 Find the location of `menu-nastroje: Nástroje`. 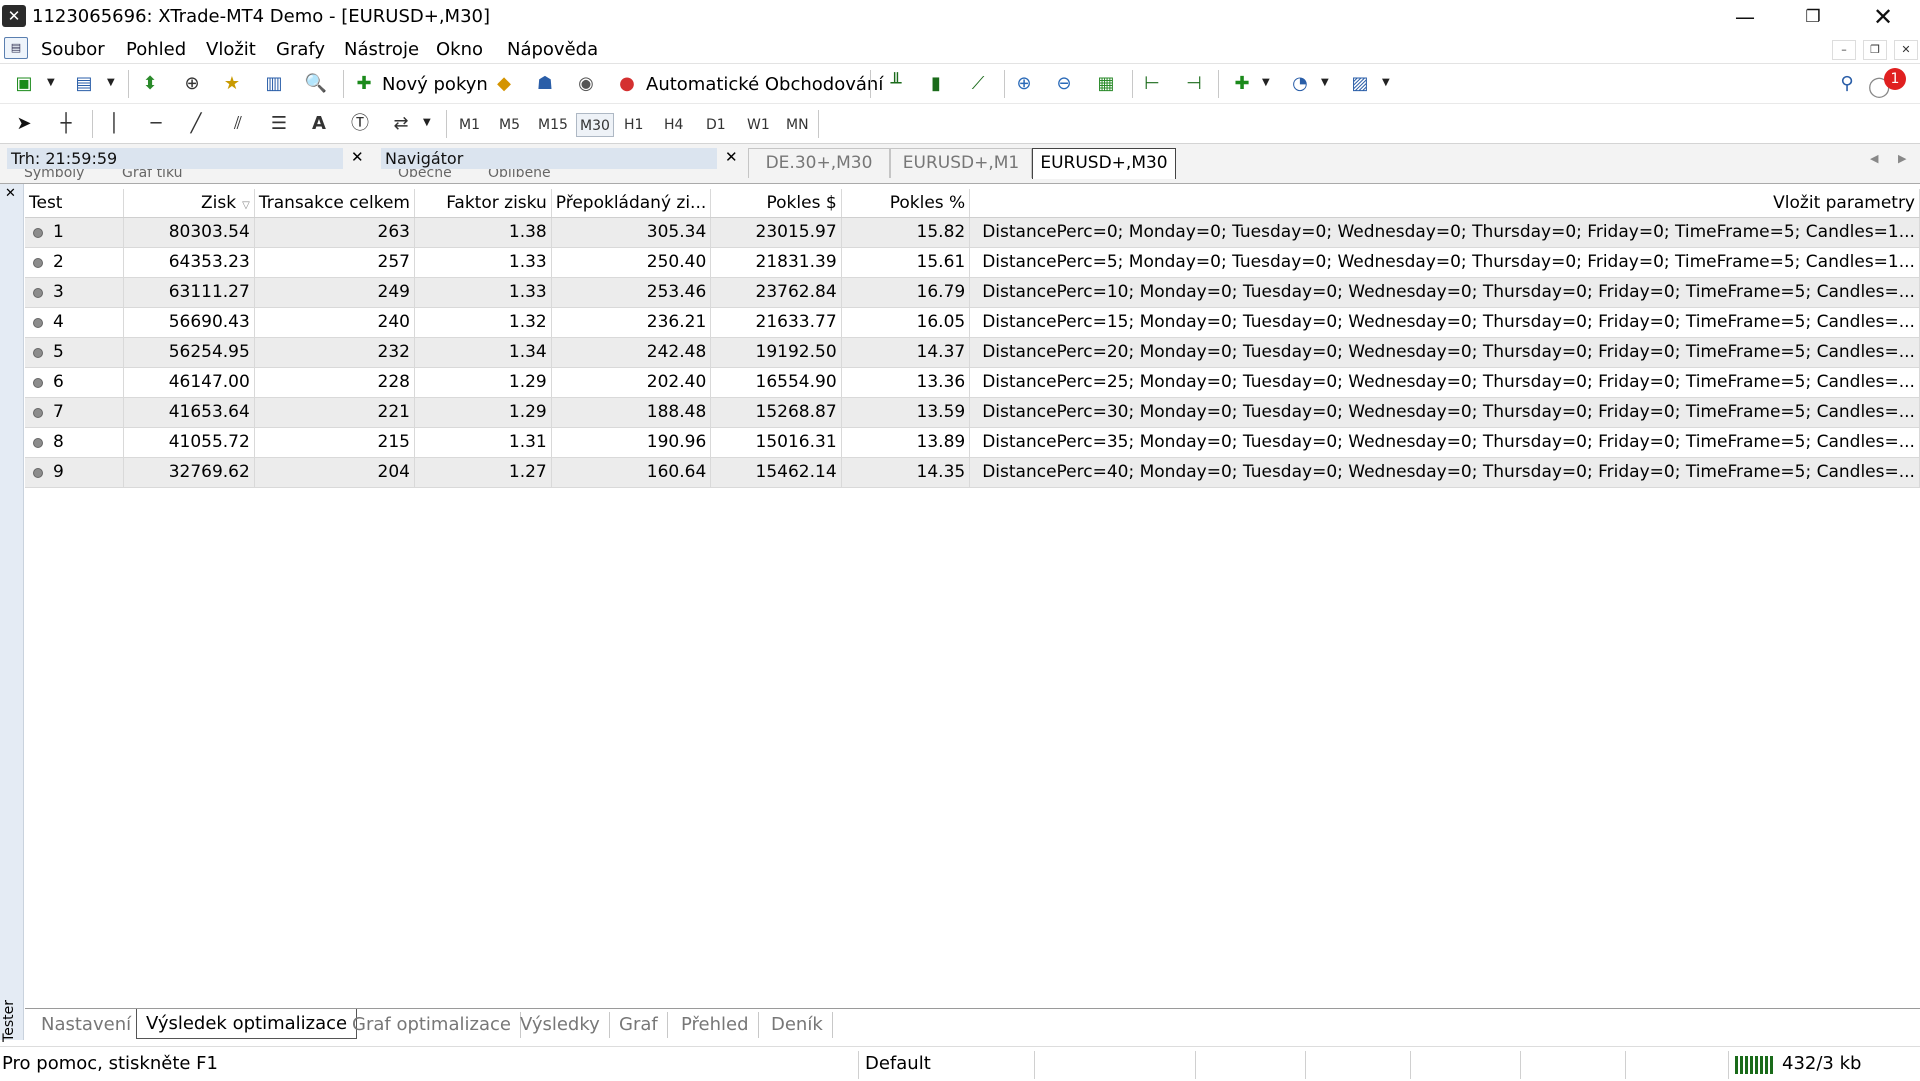

menu-nastroje: Nástroje is located at coordinates (381, 49).